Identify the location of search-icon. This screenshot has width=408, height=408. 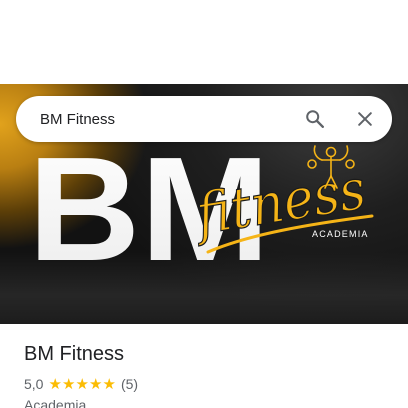
(315, 119).